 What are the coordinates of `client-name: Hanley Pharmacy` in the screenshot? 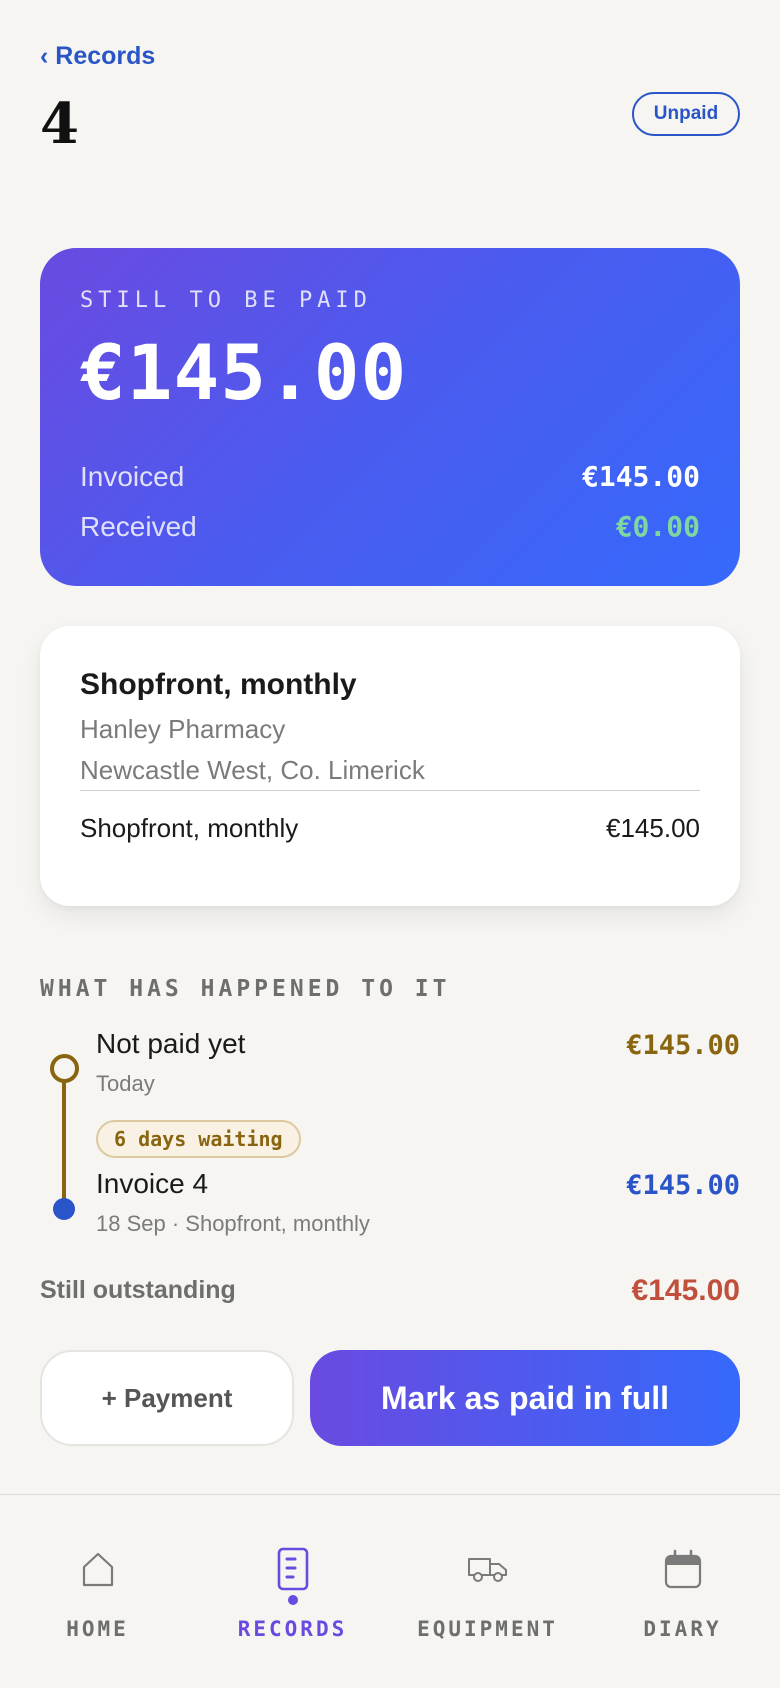 It's located at (183, 729).